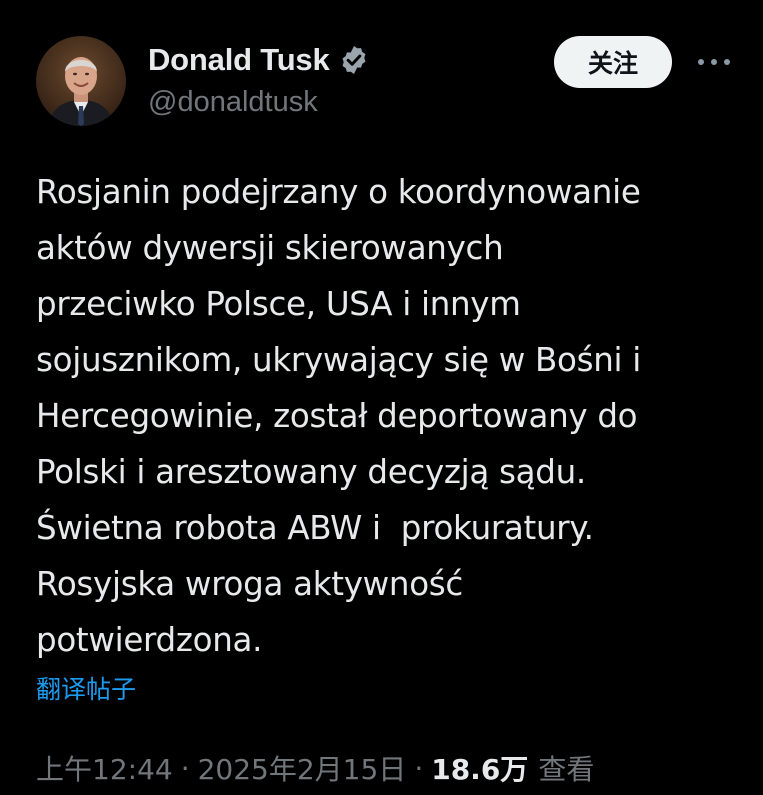  Describe the element at coordinates (149, 640) in the screenshot. I see `tweet-text-line: potwierdzona.` at that location.